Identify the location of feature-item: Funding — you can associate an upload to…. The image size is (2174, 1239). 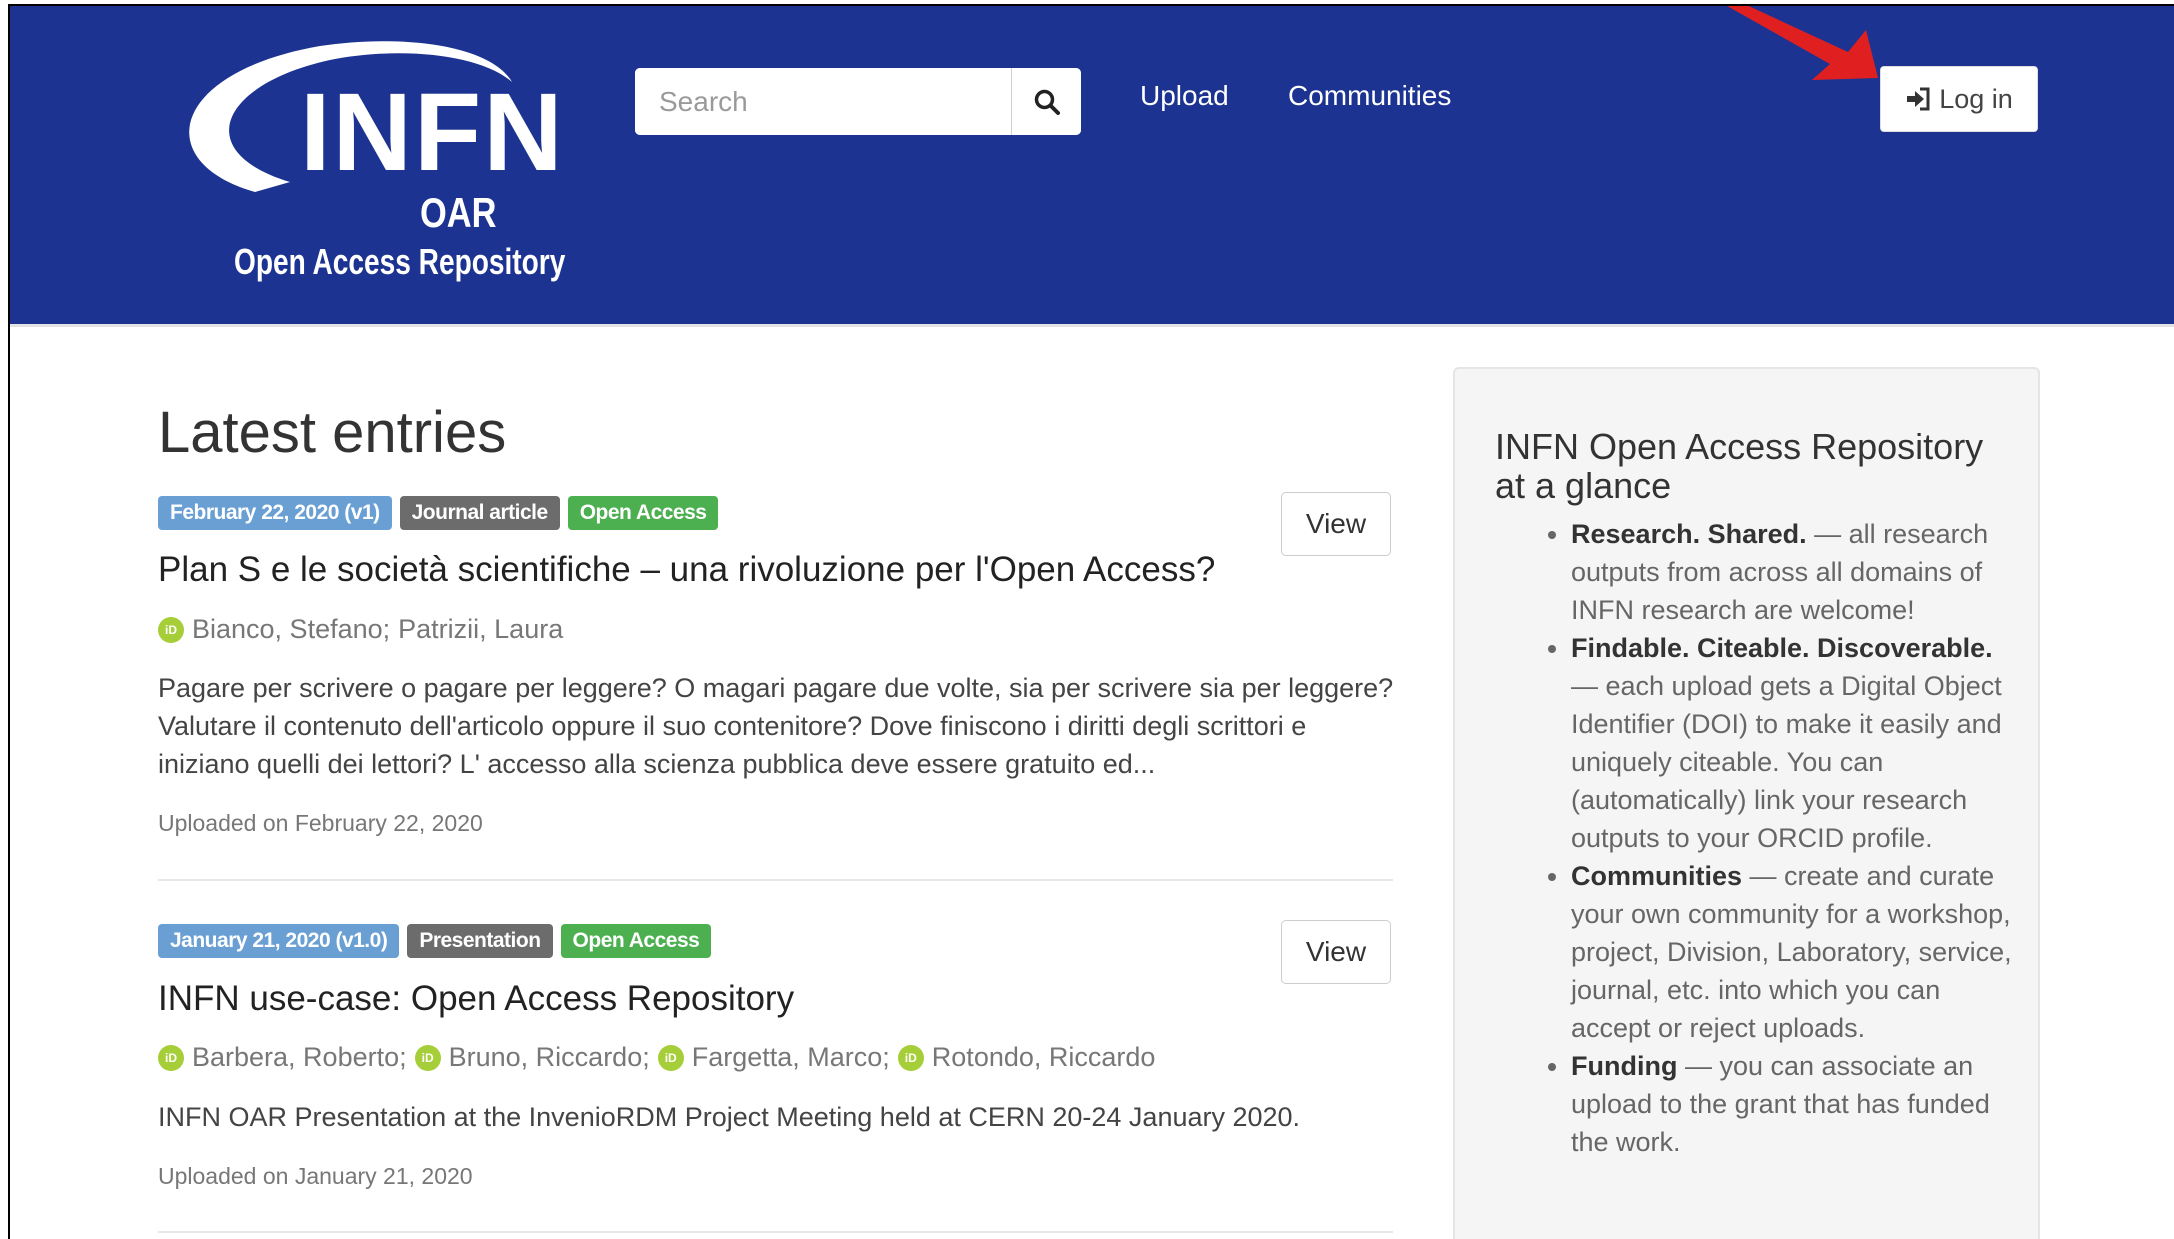
(1793, 1104).